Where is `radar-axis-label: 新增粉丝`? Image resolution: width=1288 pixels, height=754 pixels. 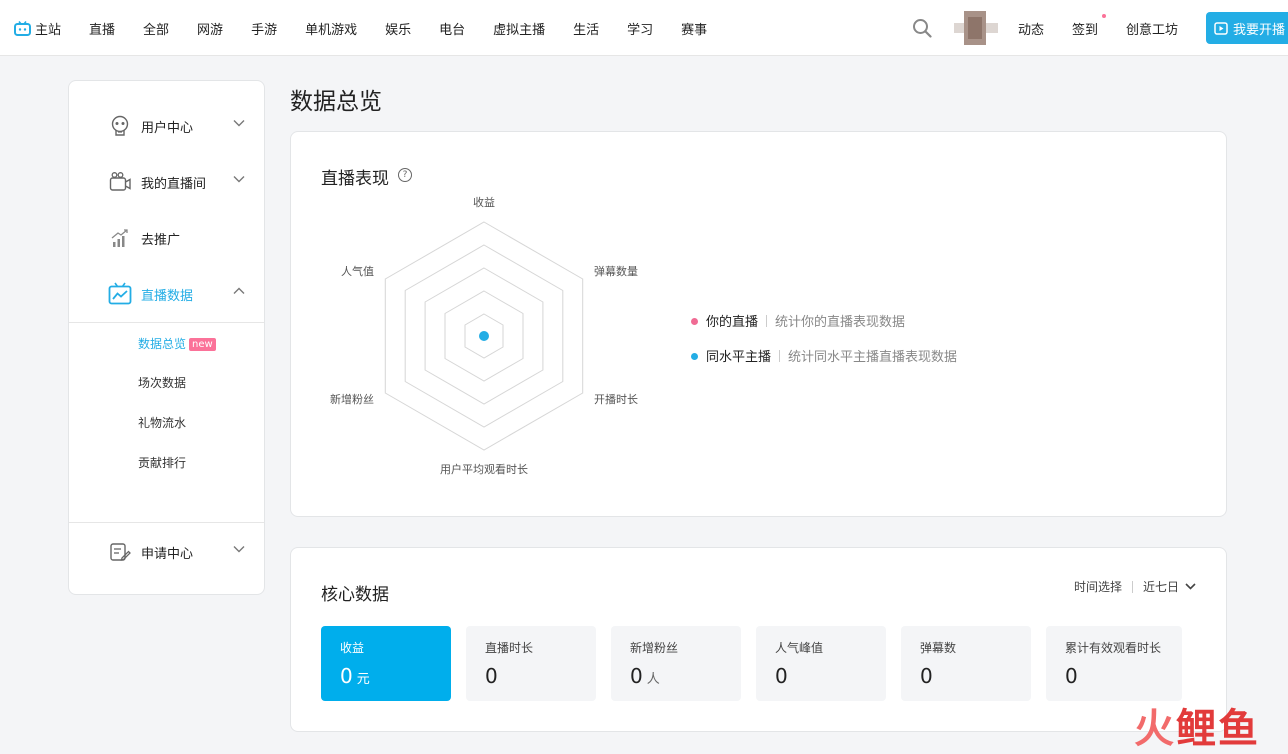
radar-axis-label: 新增粉丝 is located at coordinates (352, 399).